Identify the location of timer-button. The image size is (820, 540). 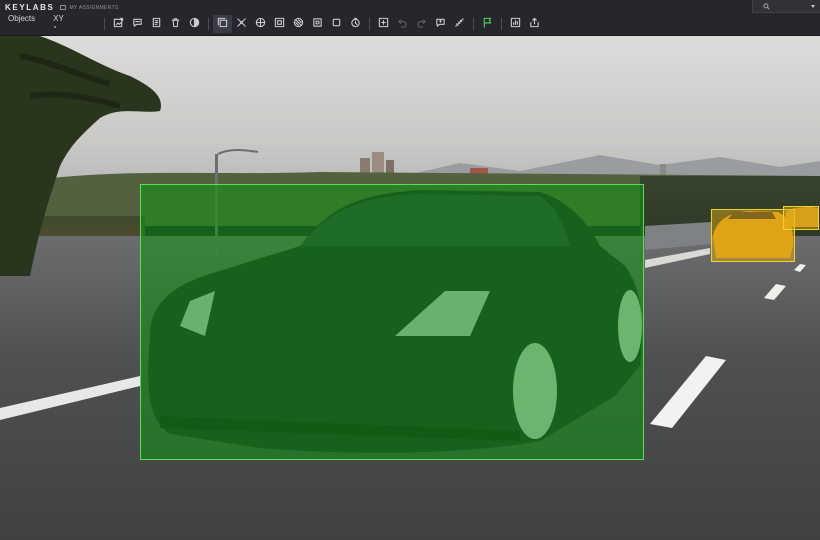
(355, 24).